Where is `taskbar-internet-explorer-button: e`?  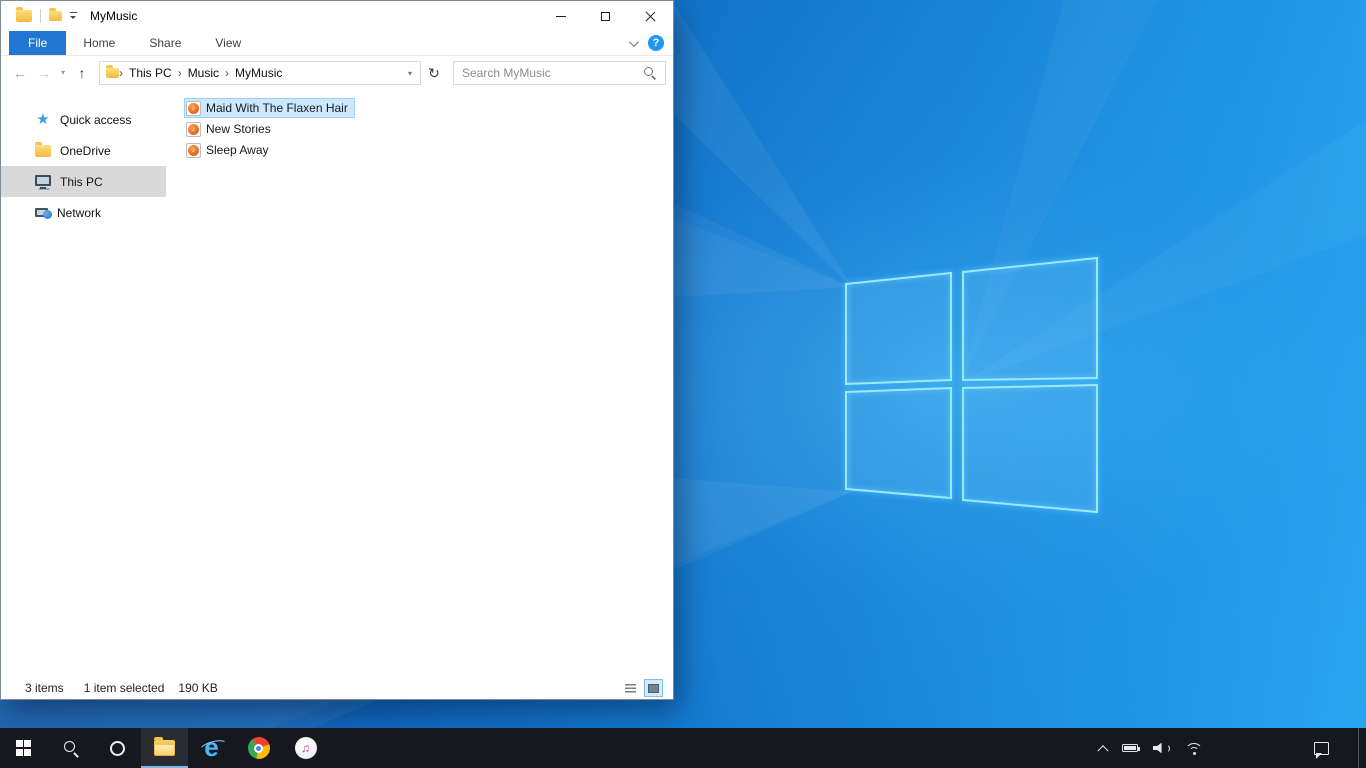 taskbar-internet-explorer-button: e is located at coordinates (211, 748).